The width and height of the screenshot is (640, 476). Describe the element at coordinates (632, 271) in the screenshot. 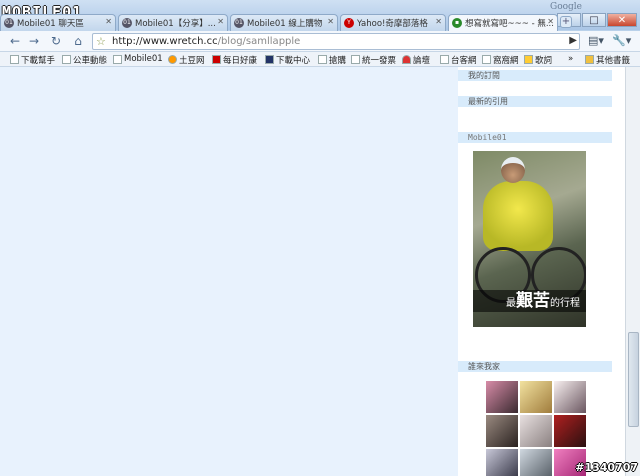

I see `vertical-scrollbar` at that location.